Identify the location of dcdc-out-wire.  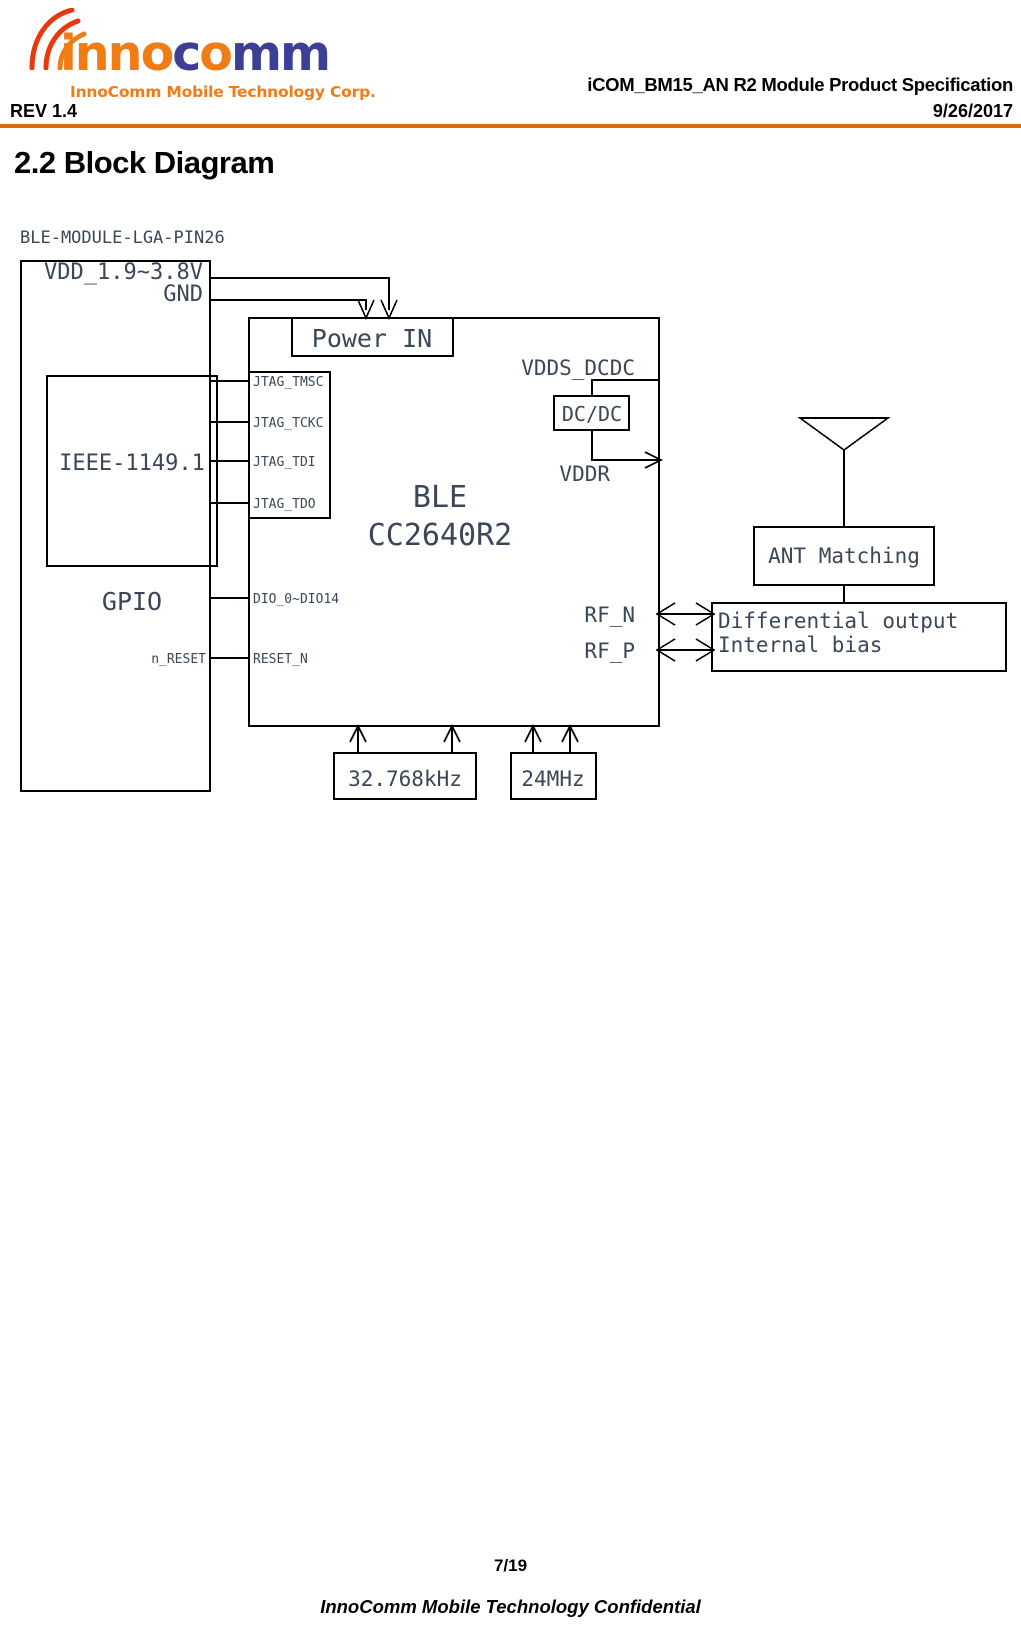
(625, 445).